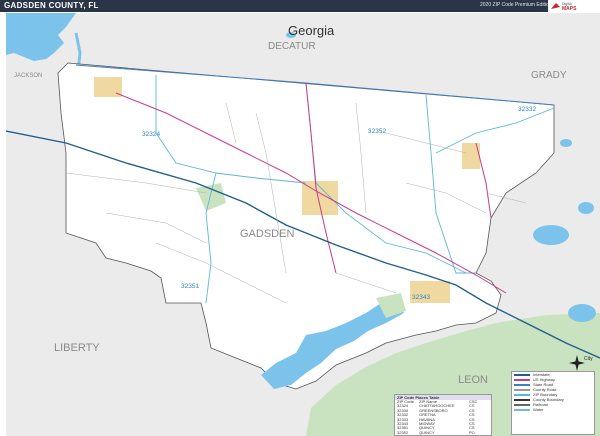 Image resolution: width=600 pixels, height=436 pixels. Describe the element at coordinates (527, 109) in the screenshot. I see `zip-label-32332: 32332` at that location.